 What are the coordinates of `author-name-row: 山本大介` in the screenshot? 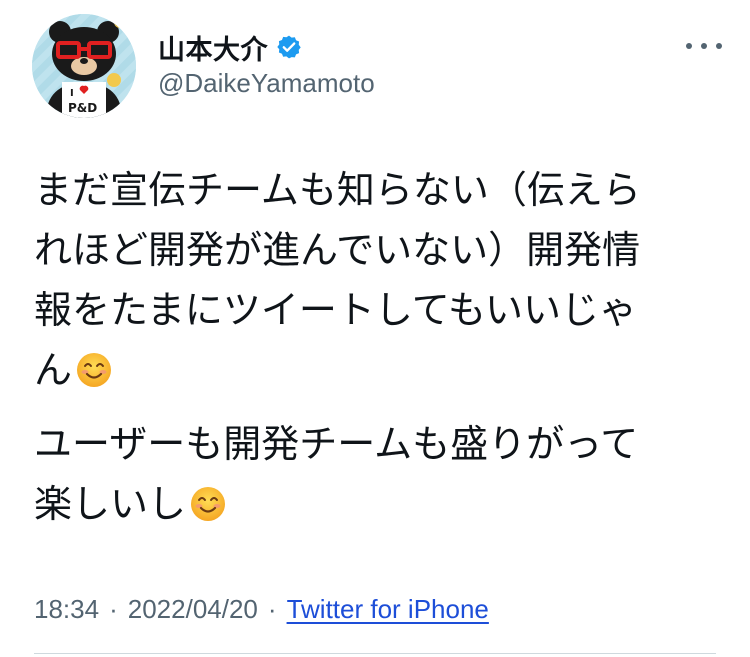 It's located at (230, 47).